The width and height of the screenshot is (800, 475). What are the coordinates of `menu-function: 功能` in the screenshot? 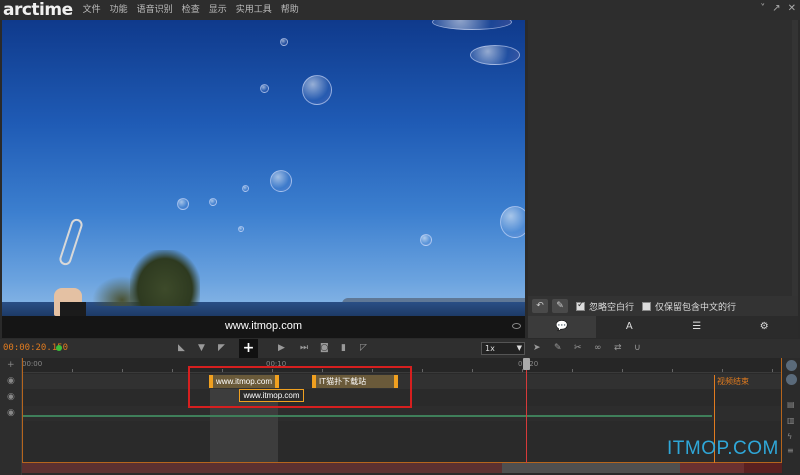 It's located at (119, 10).